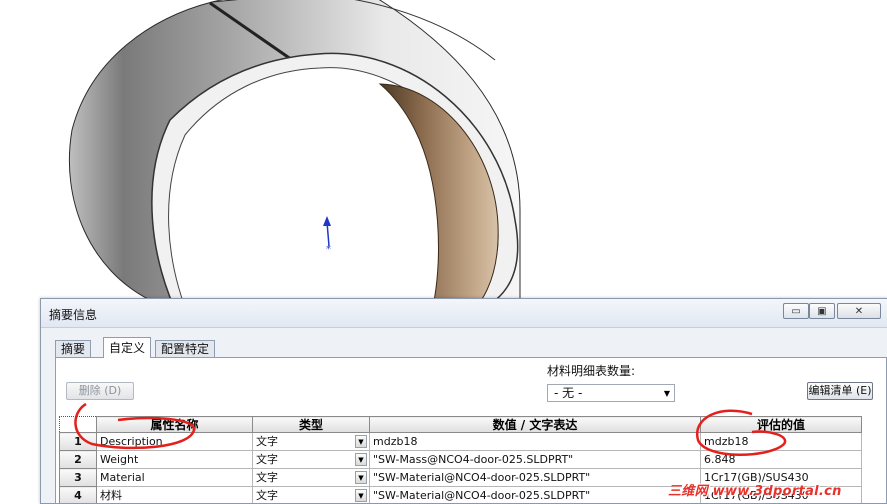  Describe the element at coordinates (73, 314) in the screenshot. I see `dialog-title: 摘要信息` at that location.